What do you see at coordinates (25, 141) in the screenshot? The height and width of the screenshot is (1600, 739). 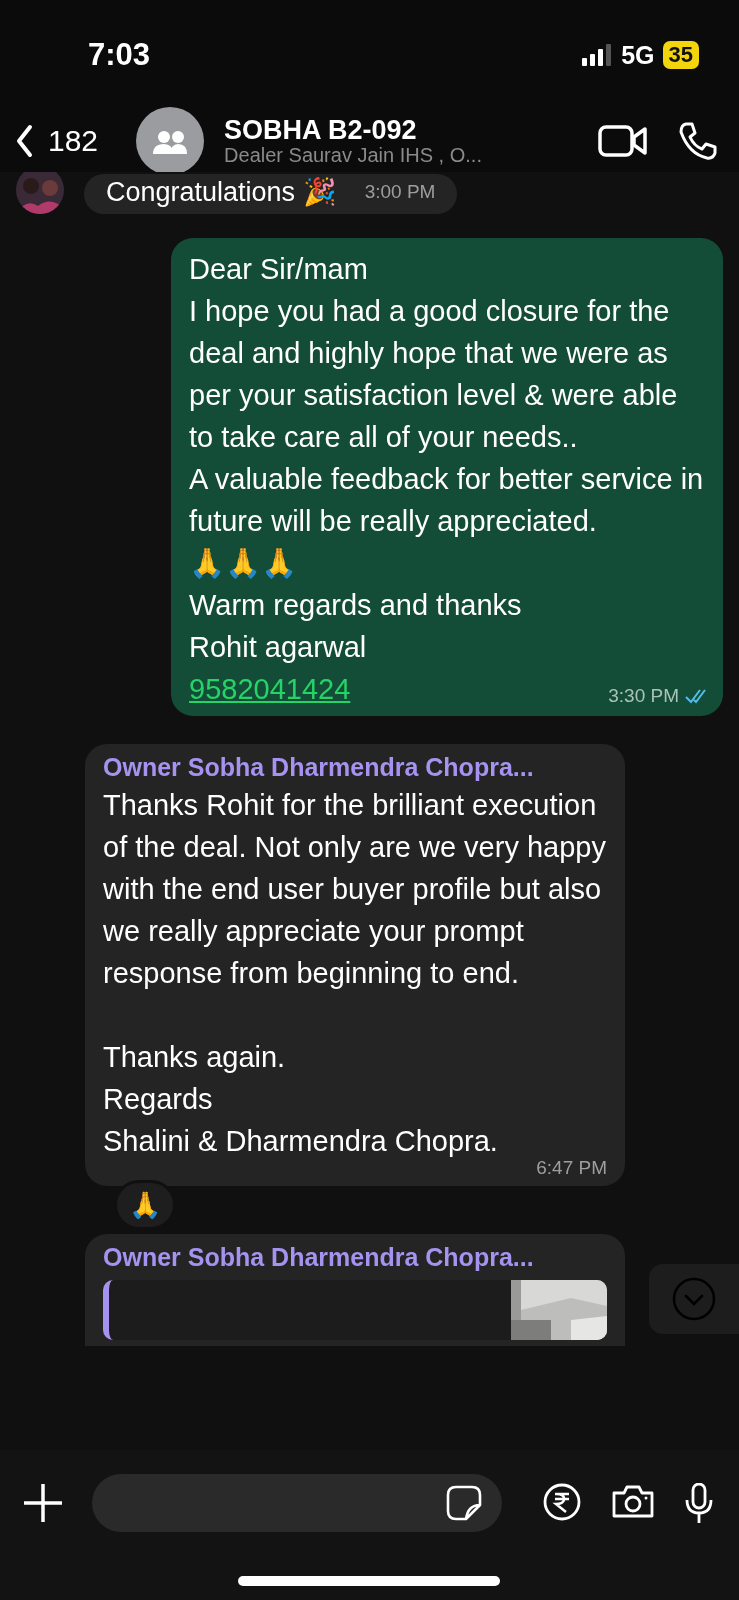 I see `chevron-left-icon` at bounding box center [25, 141].